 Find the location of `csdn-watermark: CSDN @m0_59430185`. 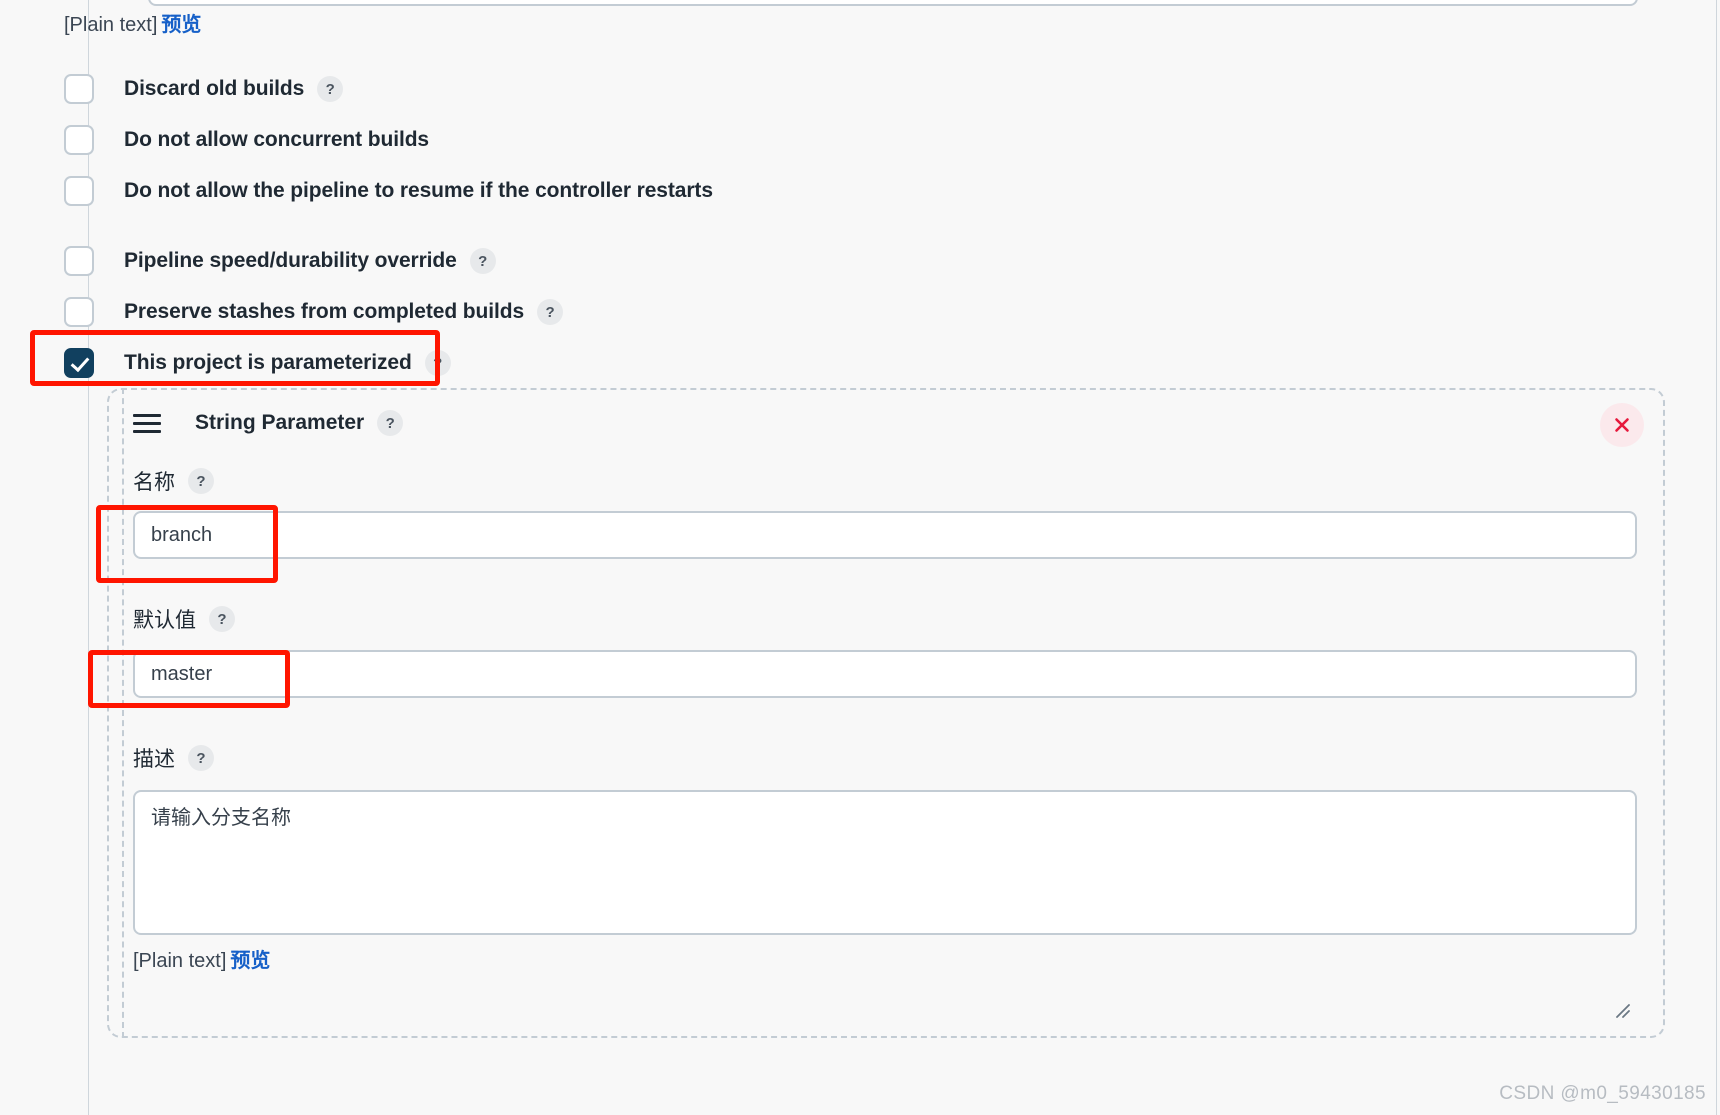

csdn-watermark: CSDN @m0_59430185 is located at coordinates (1602, 1093).